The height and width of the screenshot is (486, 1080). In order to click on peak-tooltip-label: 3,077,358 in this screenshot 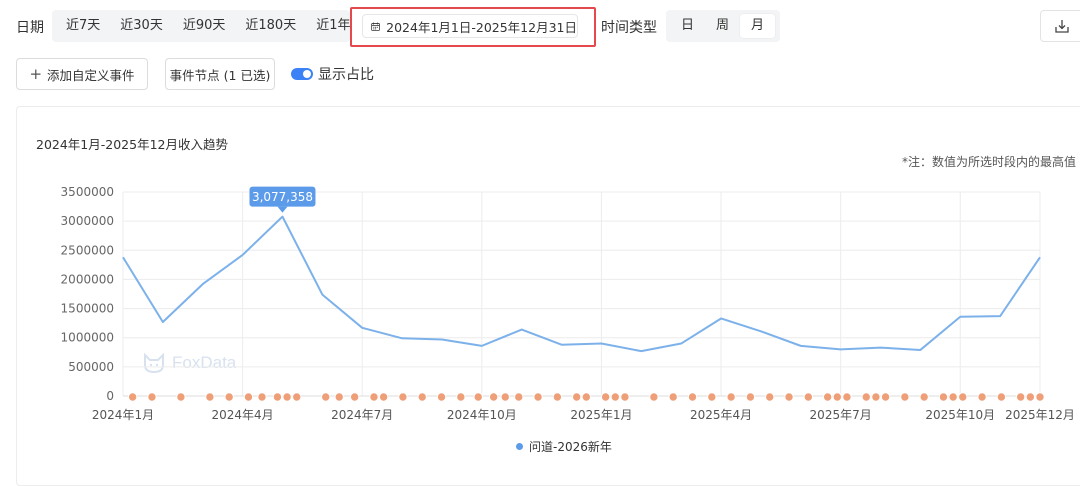, I will do `click(282, 197)`.